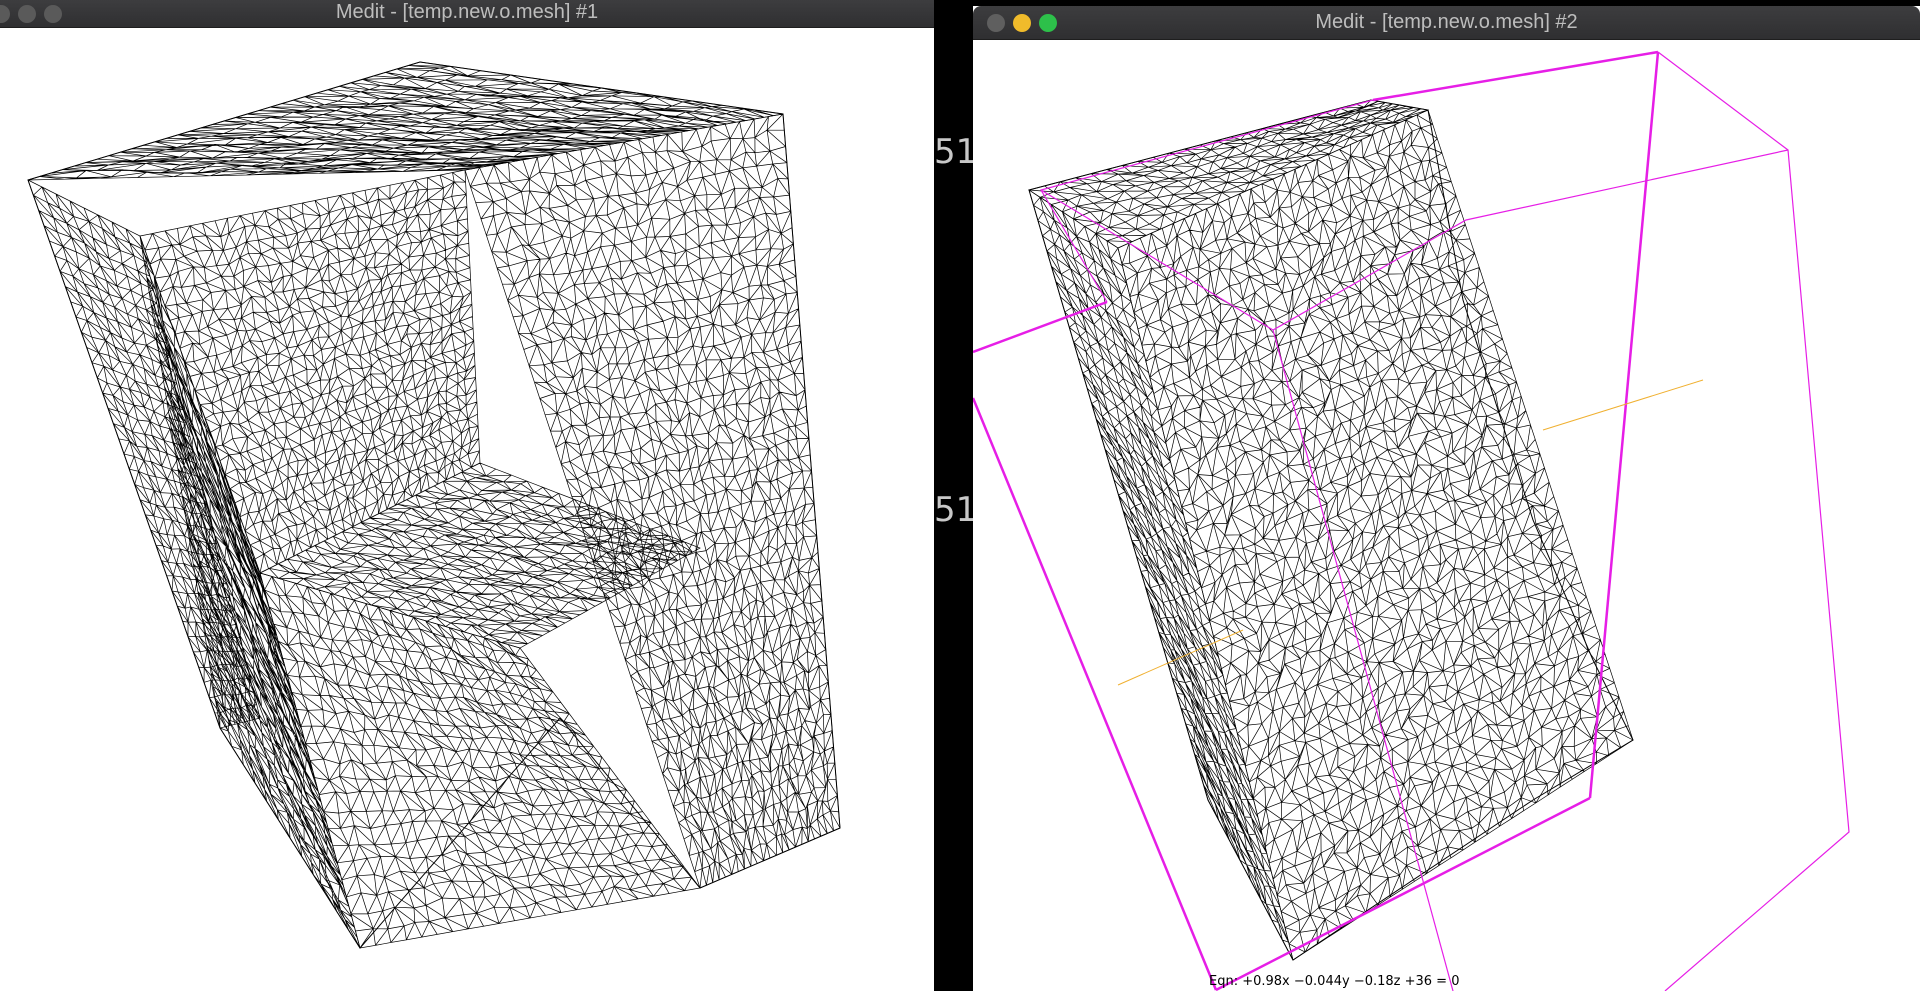  I want to click on mesh-face-top, so click(405, 121).